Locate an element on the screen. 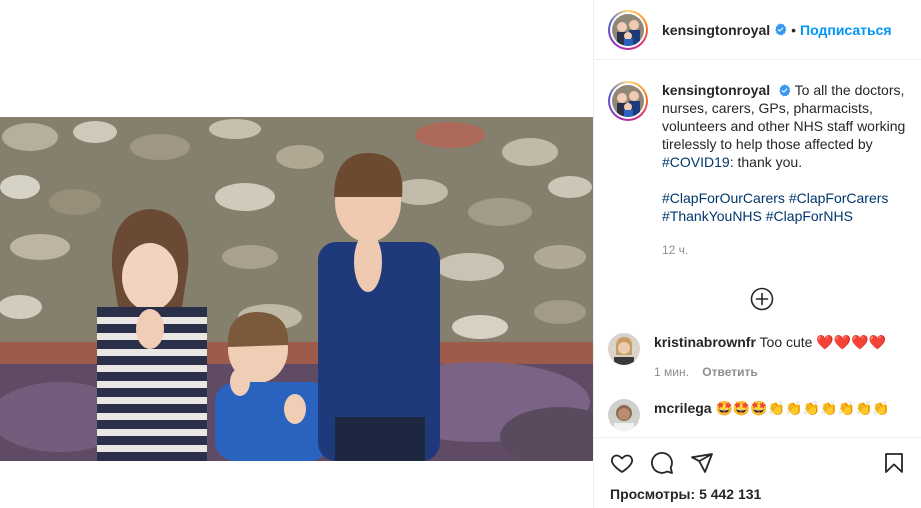 The width and height of the screenshot is (921, 508). share-icon is located at coordinates (702, 463).